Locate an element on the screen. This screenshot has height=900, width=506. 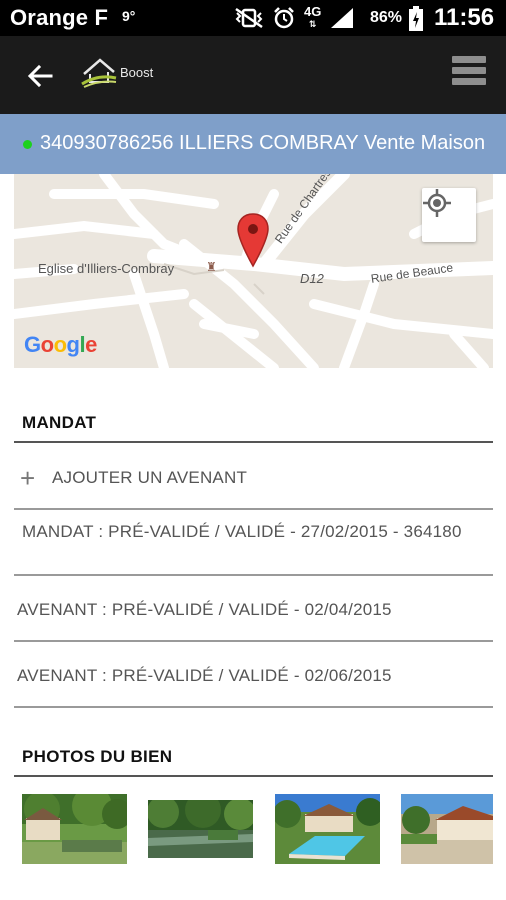
add-avenant-label: AJOUTER UN AVENANT is located at coordinates (150, 477).